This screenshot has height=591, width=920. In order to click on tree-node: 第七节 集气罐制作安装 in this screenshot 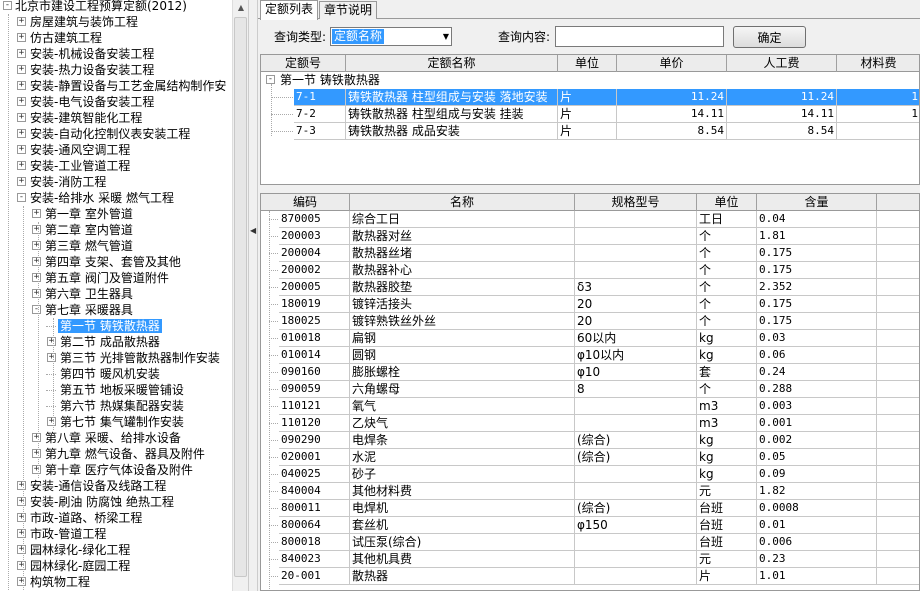, I will do `click(122, 422)`.